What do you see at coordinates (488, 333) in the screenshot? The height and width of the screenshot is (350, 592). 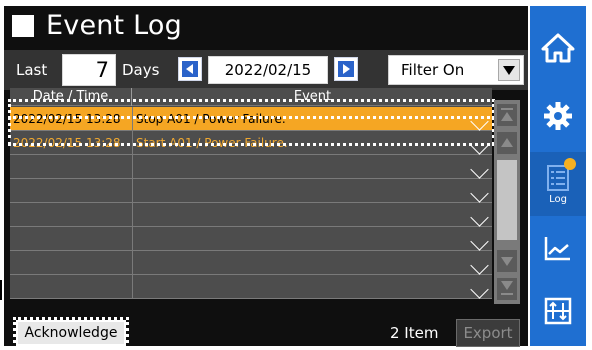 I see `export-button: Export` at bounding box center [488, 333].